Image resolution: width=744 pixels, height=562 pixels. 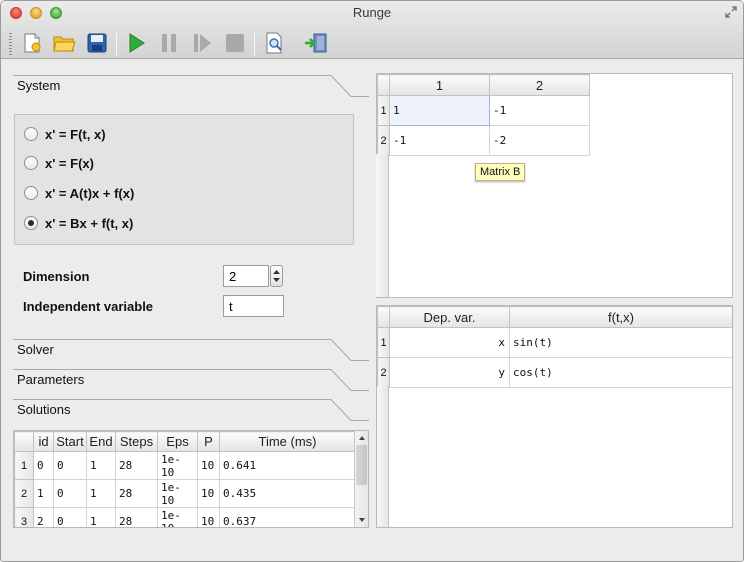 What do you see at coordinates (24, 441) in the screenshot?
I see `corner-header` at bounding box center [24, 441].